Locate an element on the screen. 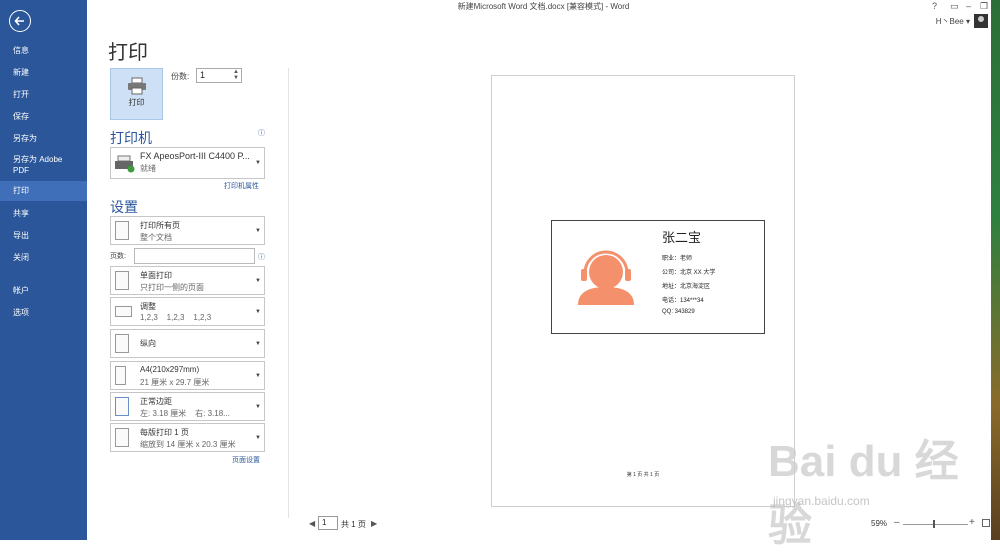 The image size is (1000, 553). zoom-out-icon: – is located at coordinates (897, 522).